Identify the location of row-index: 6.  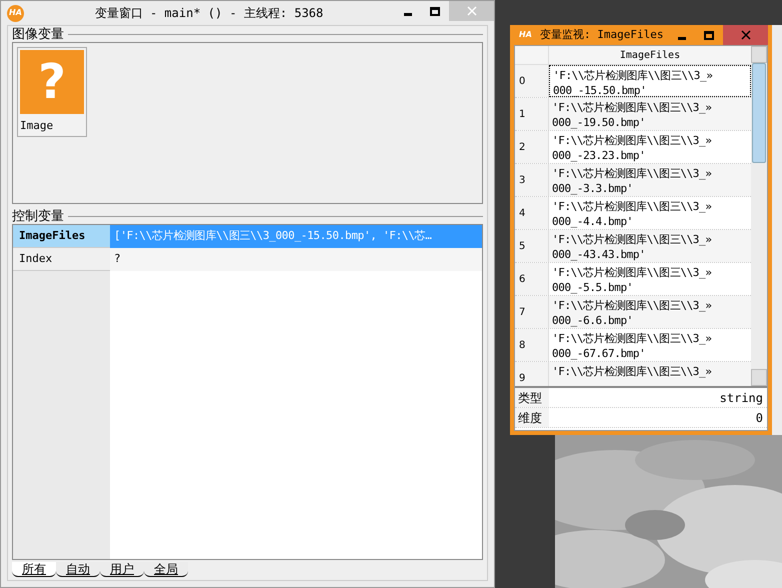
(532, 279).